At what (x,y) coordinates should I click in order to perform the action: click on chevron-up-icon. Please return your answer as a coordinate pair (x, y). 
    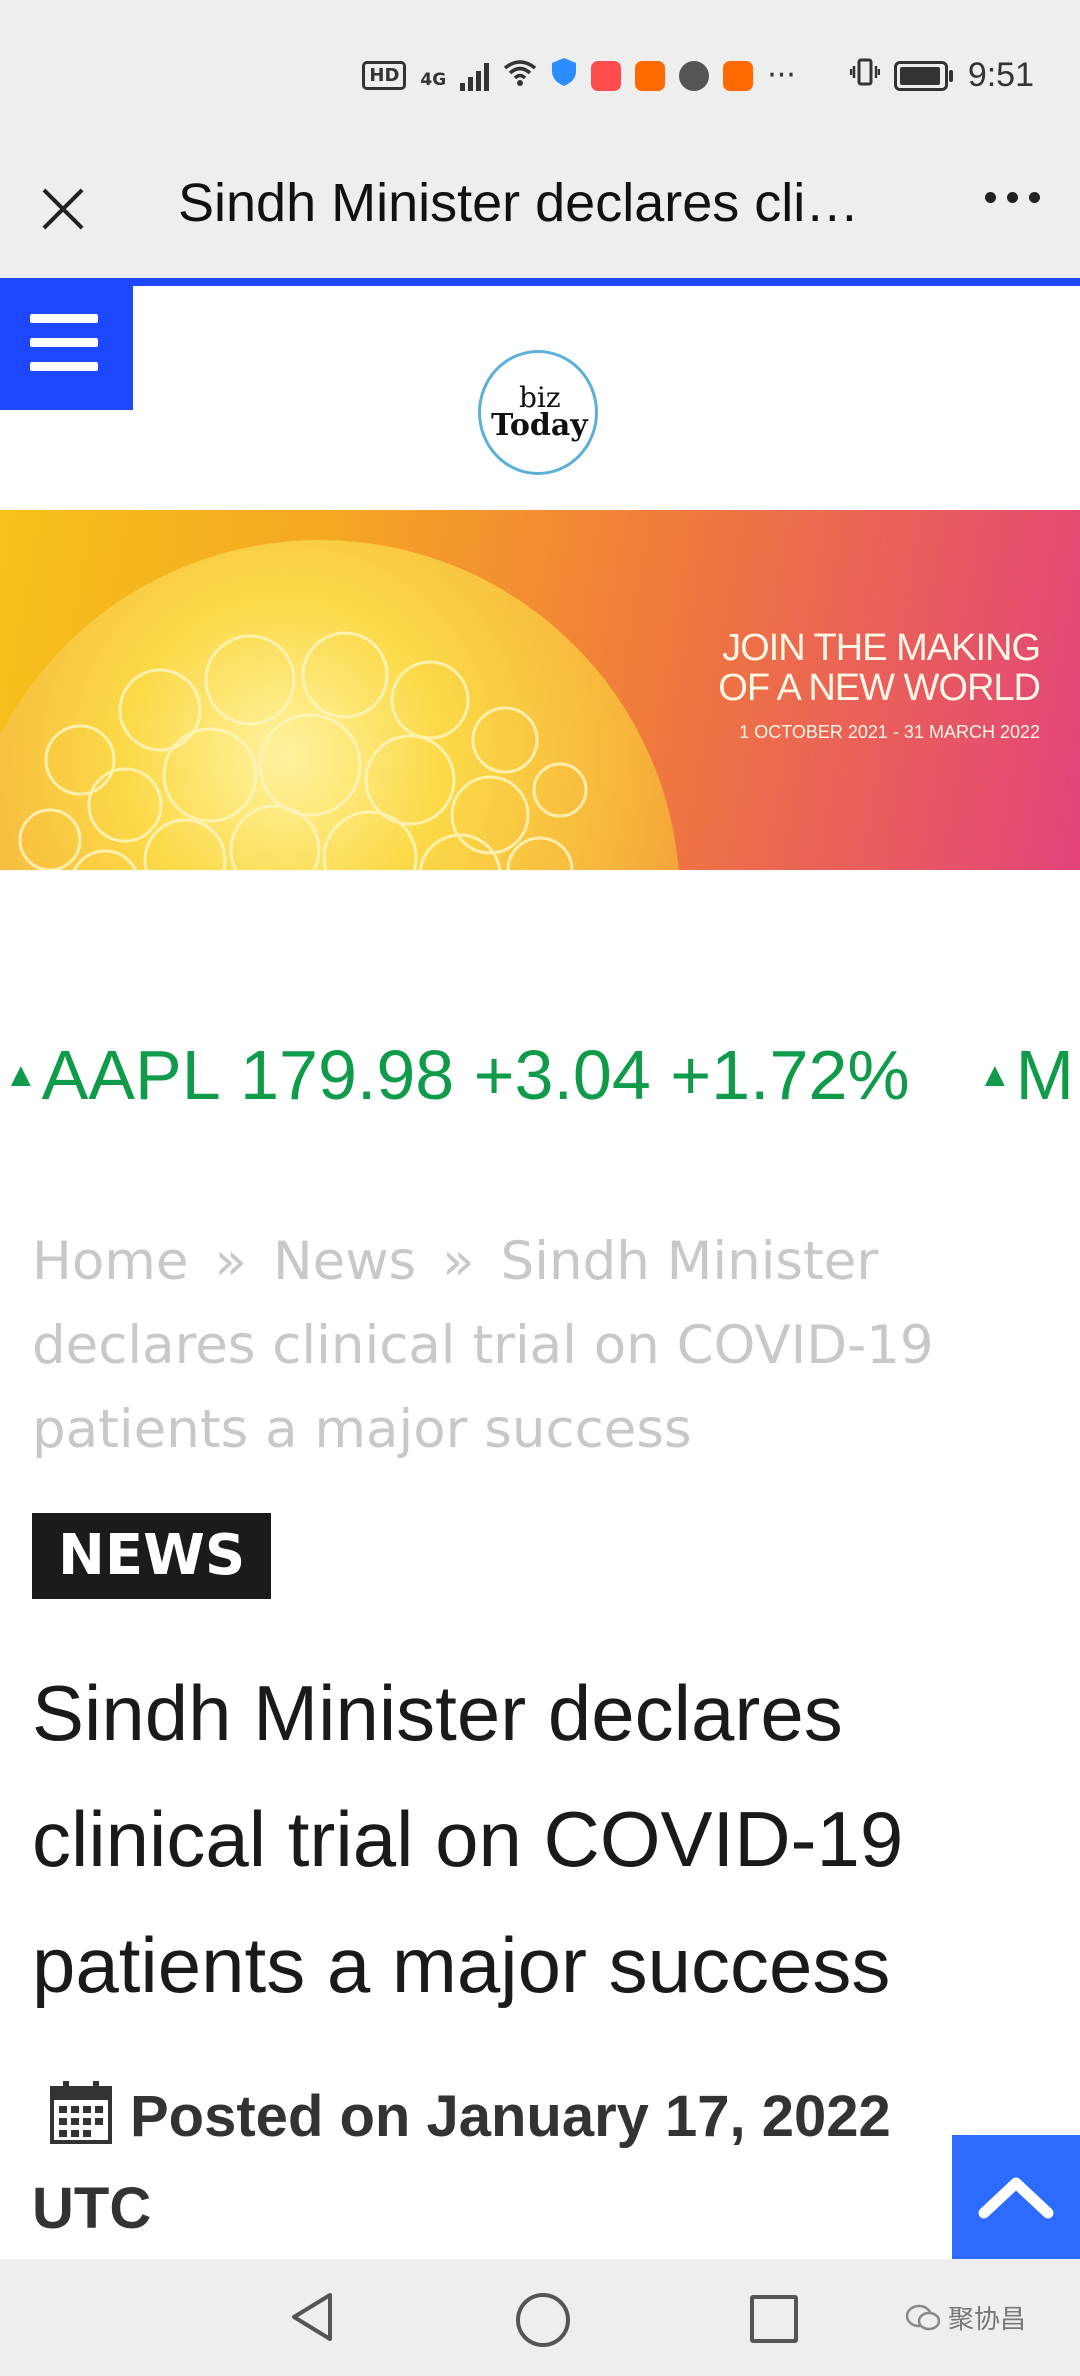
    Looking at the image, I should click on (1016, 2198).